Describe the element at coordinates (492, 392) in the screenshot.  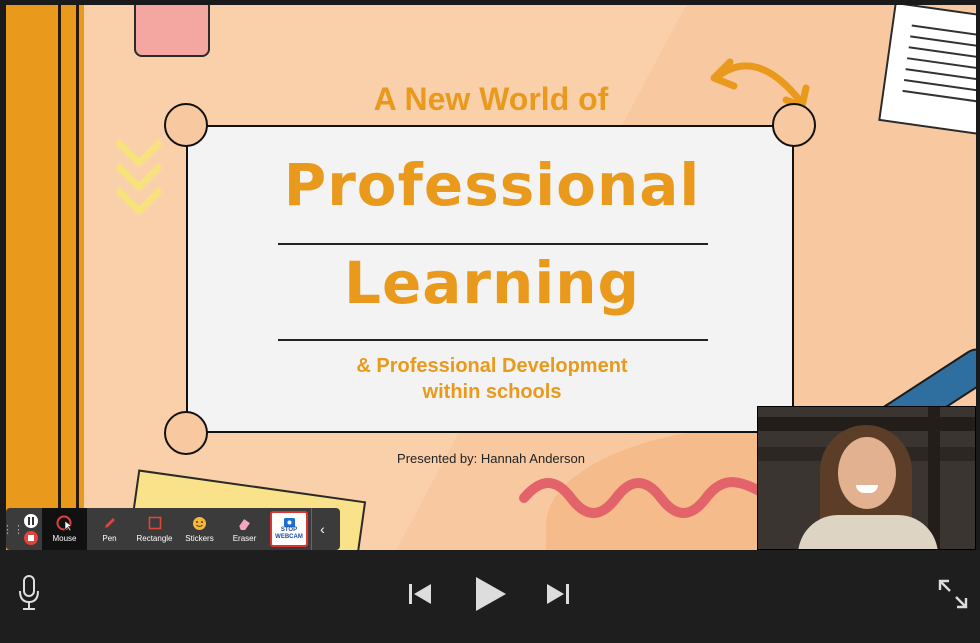
I see `subtitle-line-2: within schools` at that location.